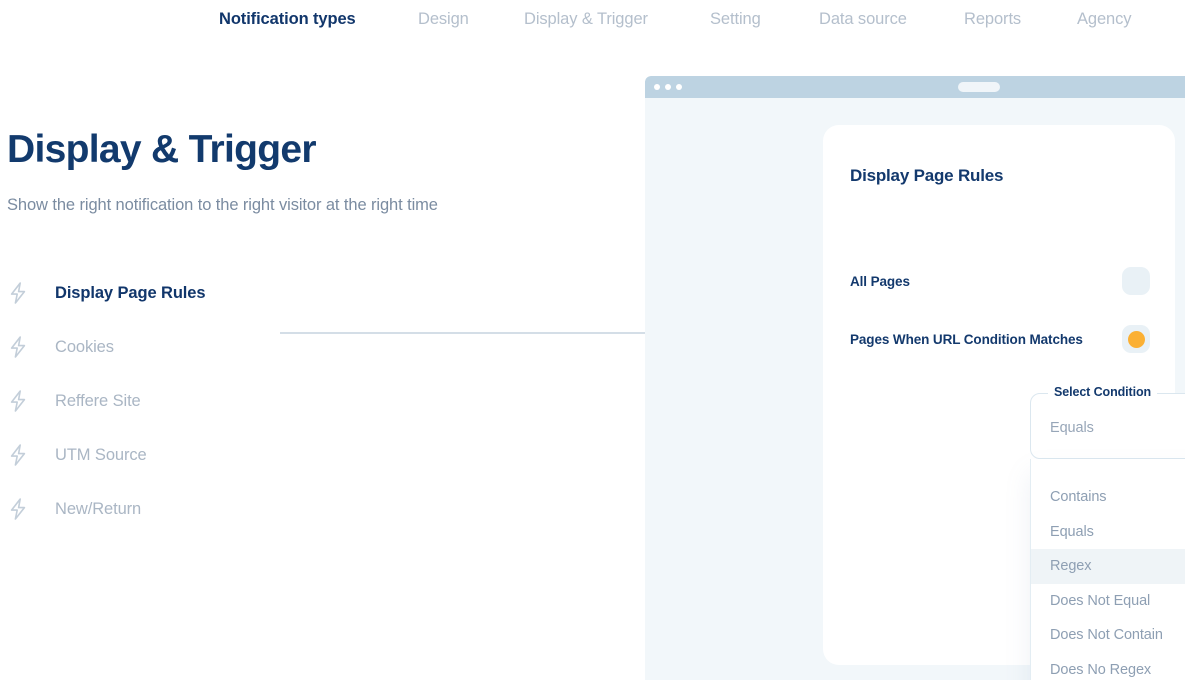 This screenshot has height=680, width=1185. Describe the element at coordinates (1072, 428) in the screenshot. I see `select-condition-value: Equals` at that location.